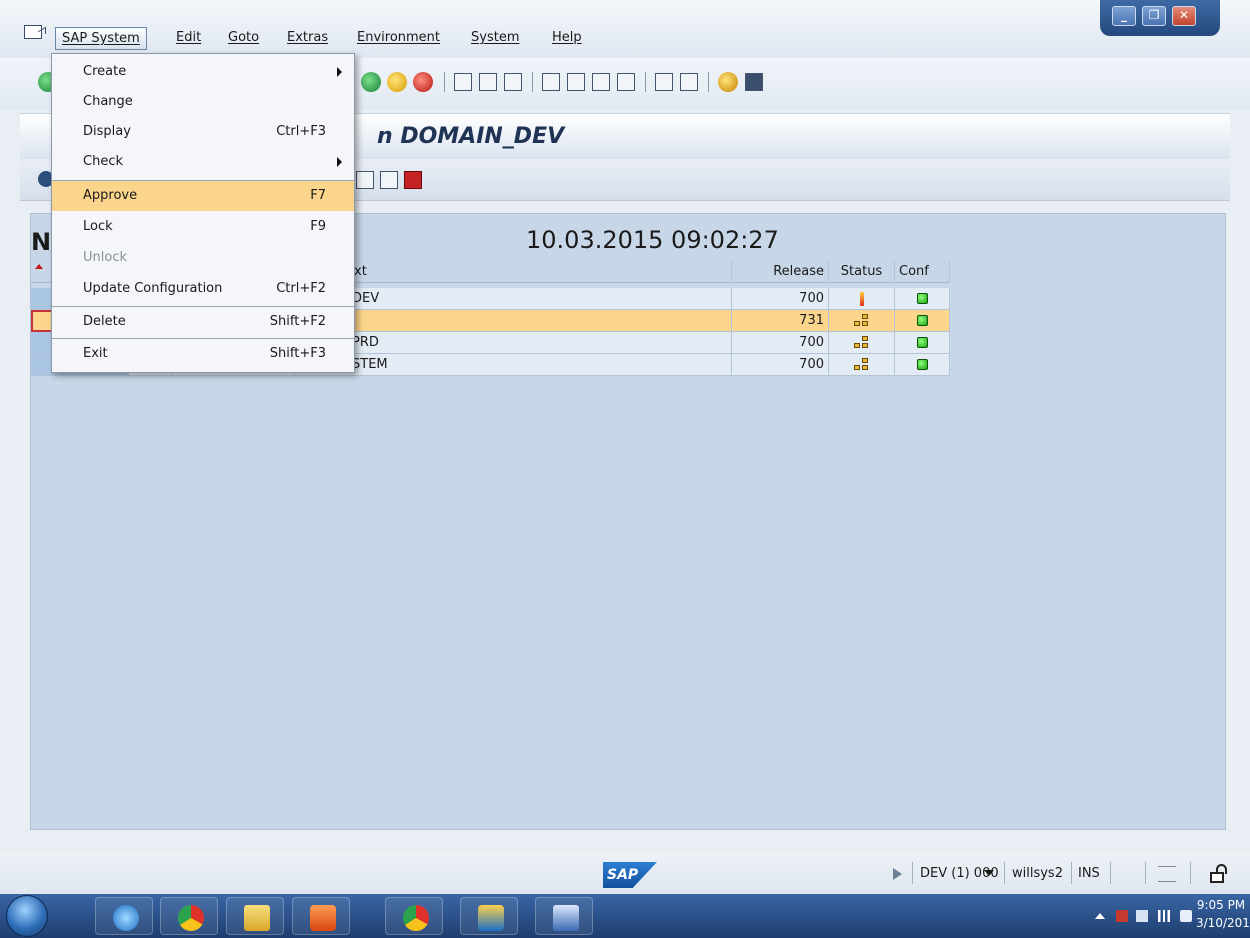 This screenshot has height=938, width=1250. I want to click on column-header-conf: Conf, so click(922, 272).